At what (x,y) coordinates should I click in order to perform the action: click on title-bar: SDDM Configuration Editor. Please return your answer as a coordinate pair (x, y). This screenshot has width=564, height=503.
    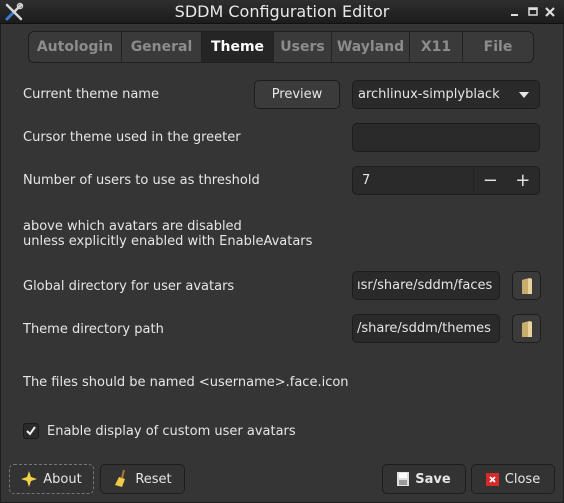
    Looking at the image, I should click on (282, 12).